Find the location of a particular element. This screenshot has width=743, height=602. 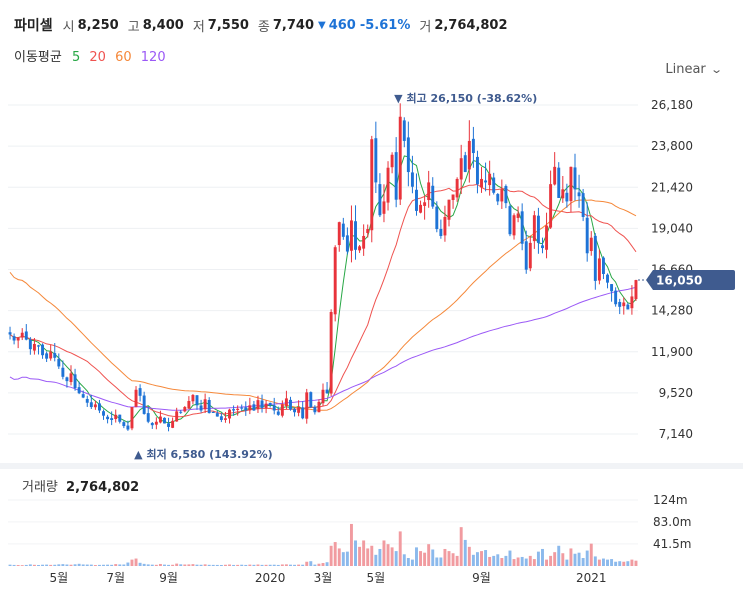

high-label: 고 is located at coordinates (133, 27).